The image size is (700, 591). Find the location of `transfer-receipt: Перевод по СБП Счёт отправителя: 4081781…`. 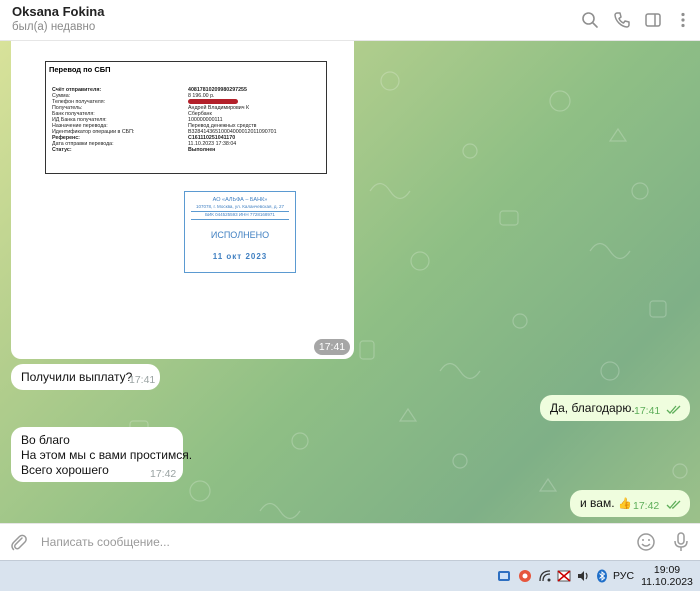

transfer-receipt: Перевод по СБП Счёт отправителя: 4081781… is located at coordinates (186, 117).